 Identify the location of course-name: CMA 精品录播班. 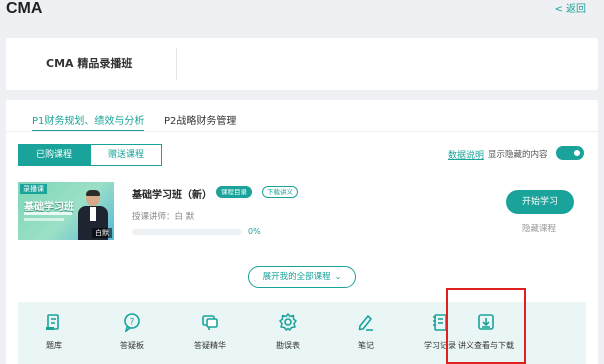
(89, 63).